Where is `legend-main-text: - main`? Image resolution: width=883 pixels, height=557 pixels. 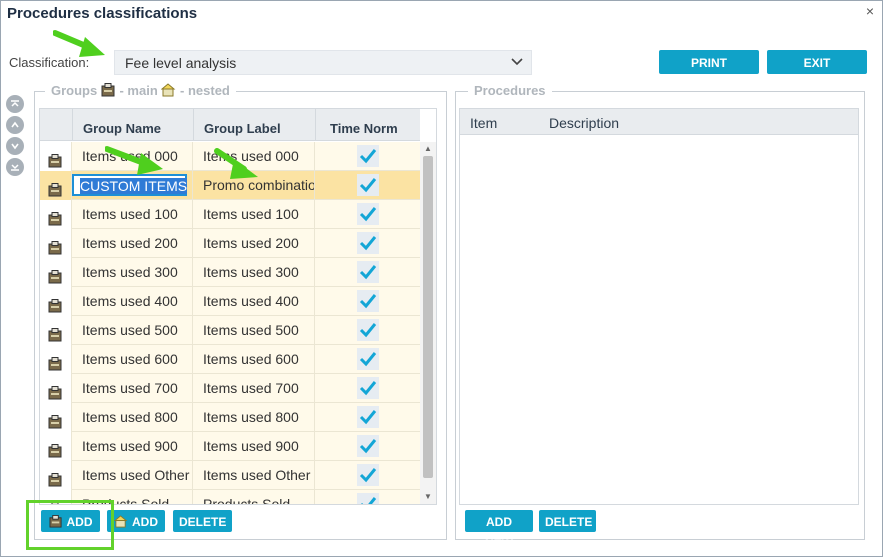 legend-main-text: - main is located at coordinates (138, 90).